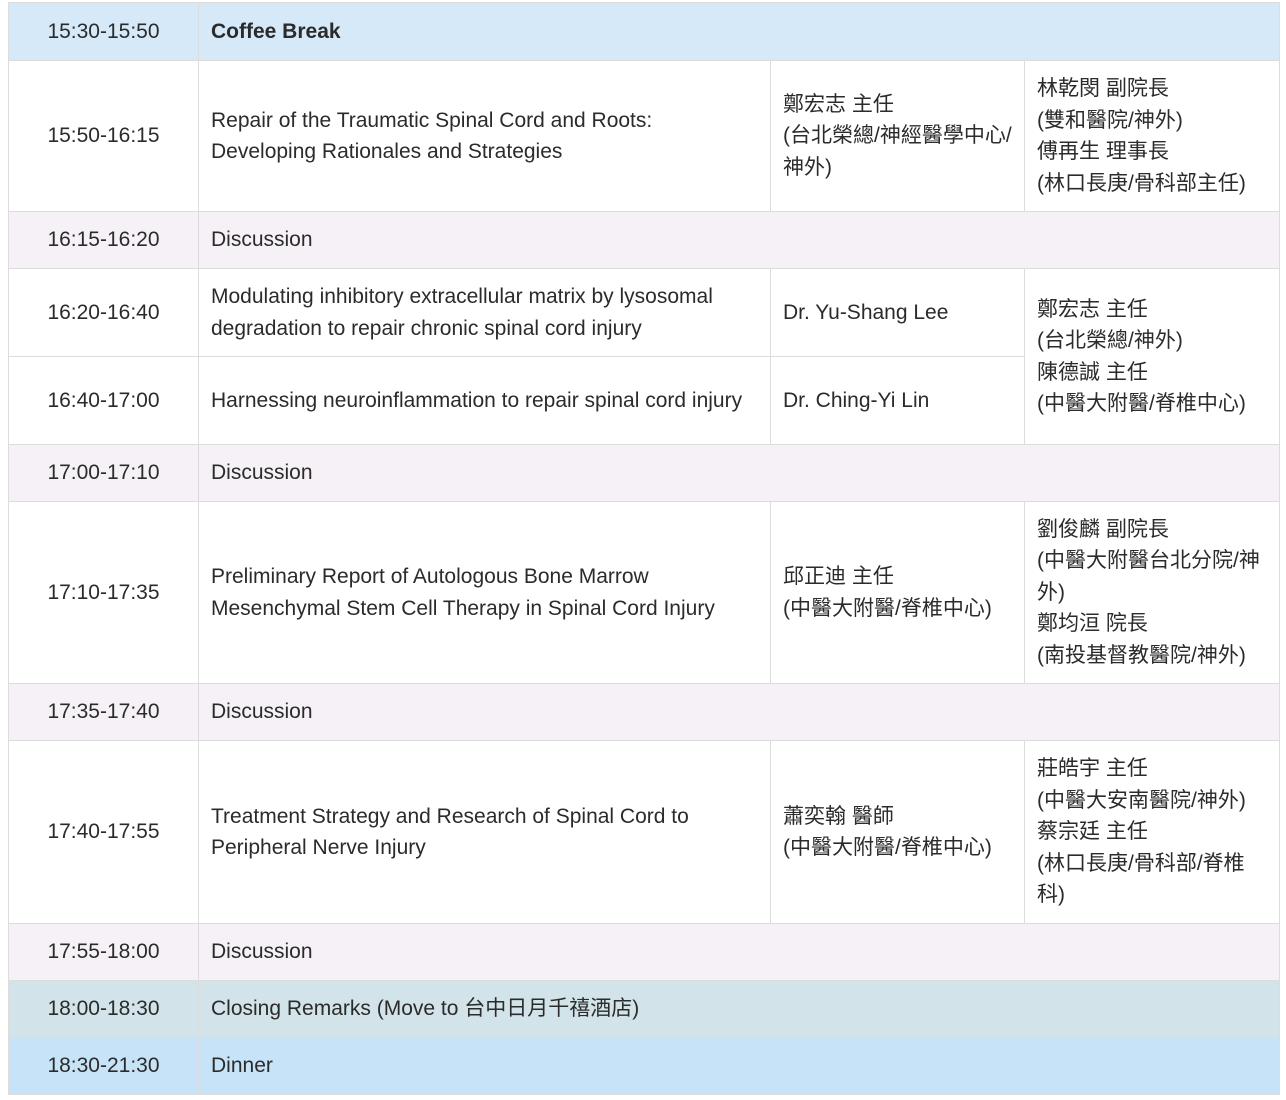 The height and width of the screenshot is (1100, 1286). What do you see at coordinates (103, 1066) in the screenshot?
I see `time-cell: 18:30-21:30` at bounding box center [103, 1066].